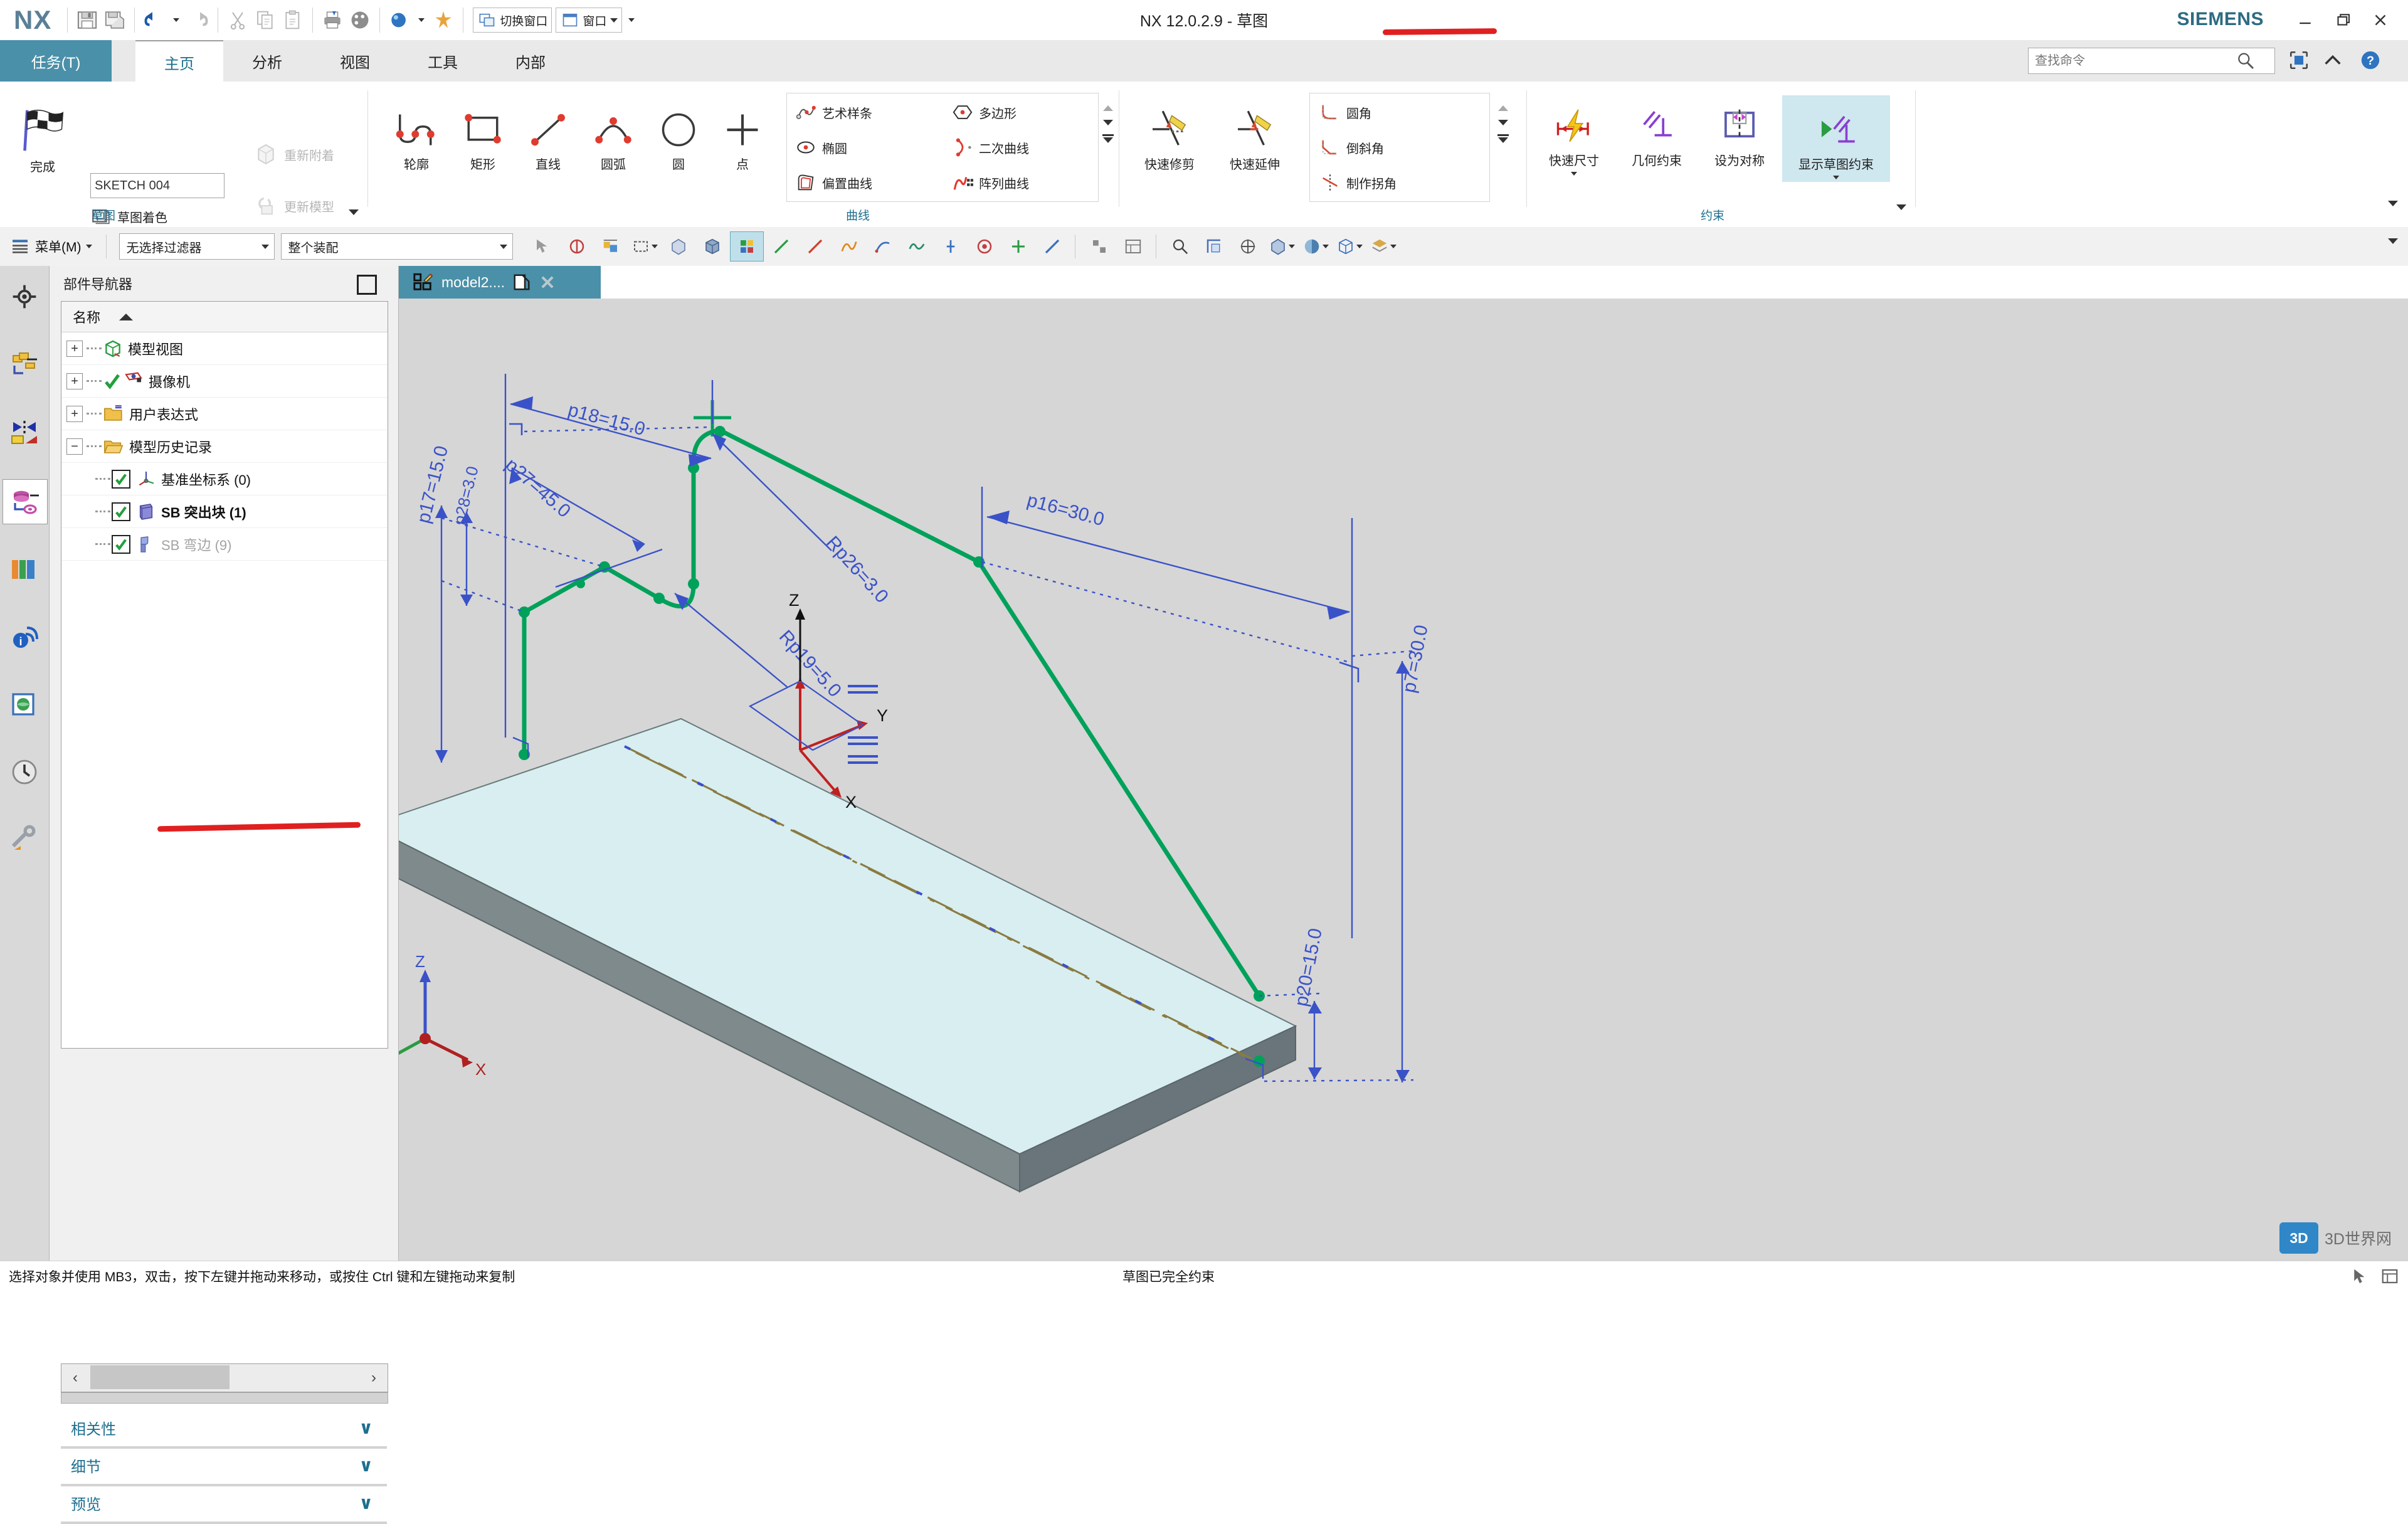 The width and height of the screenshot is (2408, 1524). What do you see at coordinates (916, 247) in the screenshot?
I see `sine-curve-icon` at bounding box center [916, 247].